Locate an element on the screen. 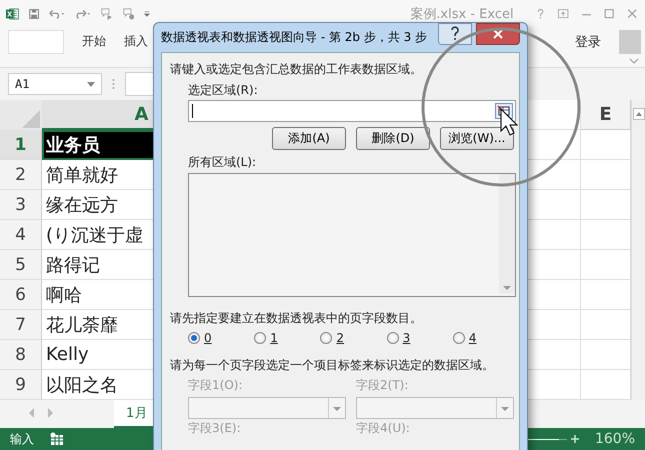 This screenshot has height=450, width=645. field-label: 字段4(U): is located at coordinates (383, 428).